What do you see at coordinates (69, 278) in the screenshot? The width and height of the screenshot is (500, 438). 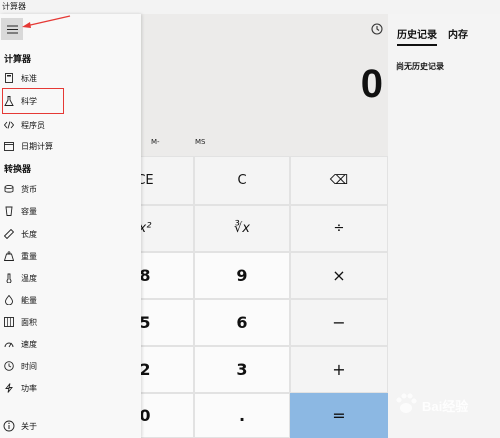 I see `nav-item-temperature: 温度` at bounding box center [69, 278].